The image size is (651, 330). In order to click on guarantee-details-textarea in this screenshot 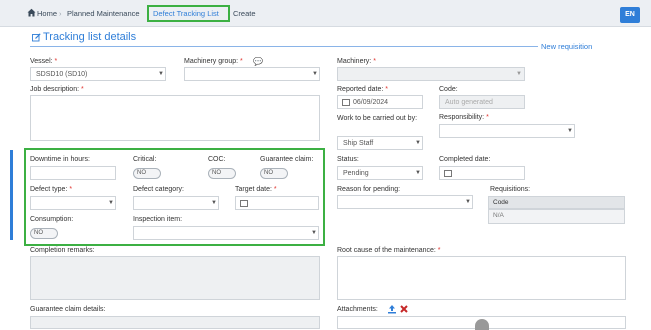, I will do `click(175, 322)`.